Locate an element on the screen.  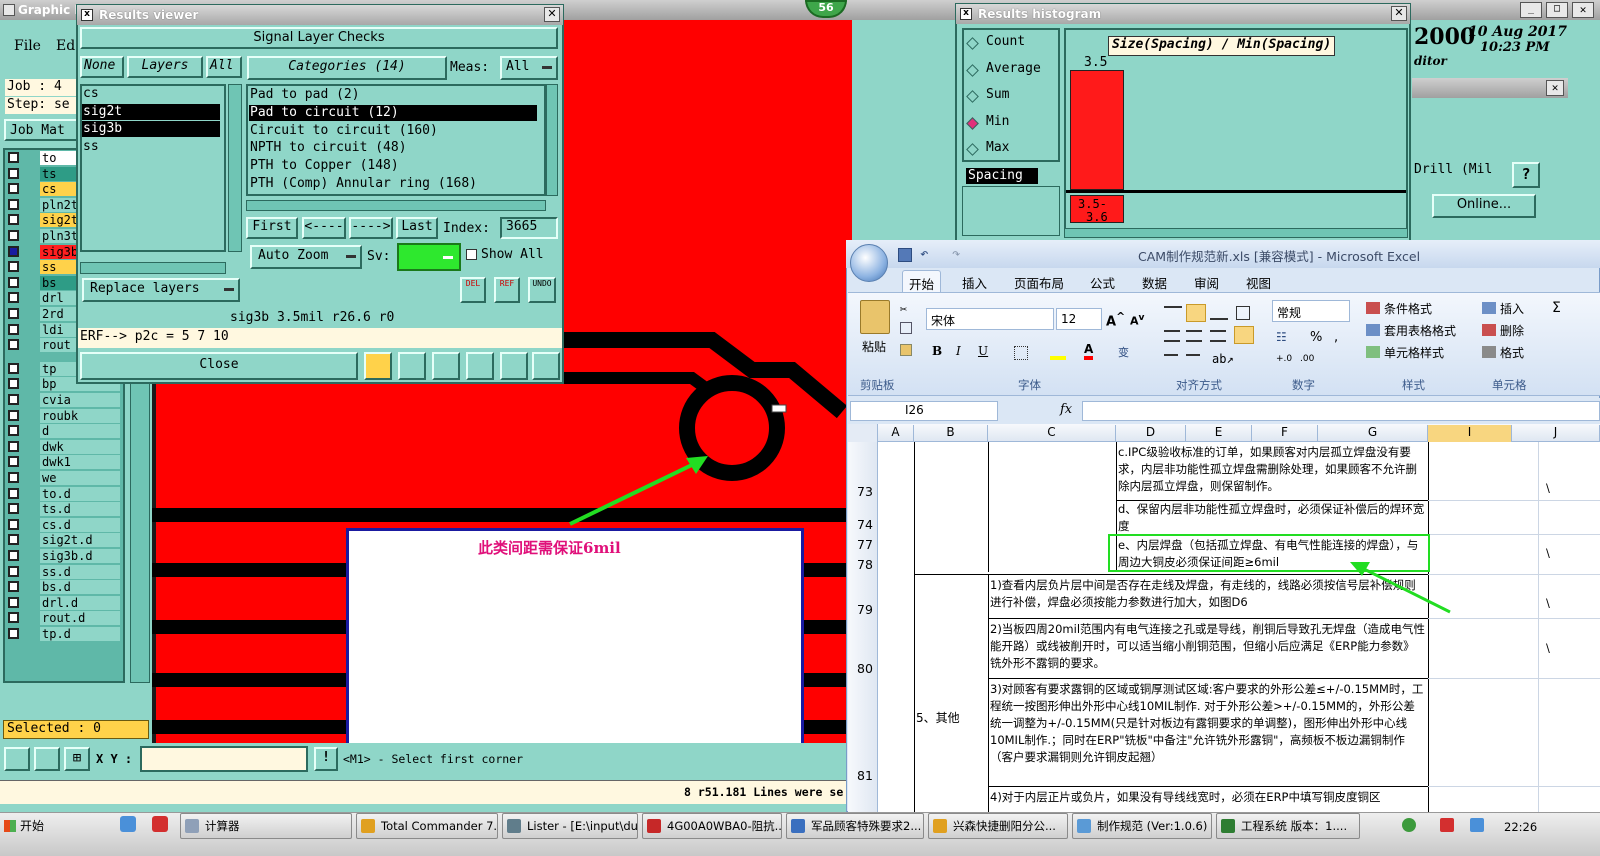
menu-file: File is located at coordinates (27, 46).